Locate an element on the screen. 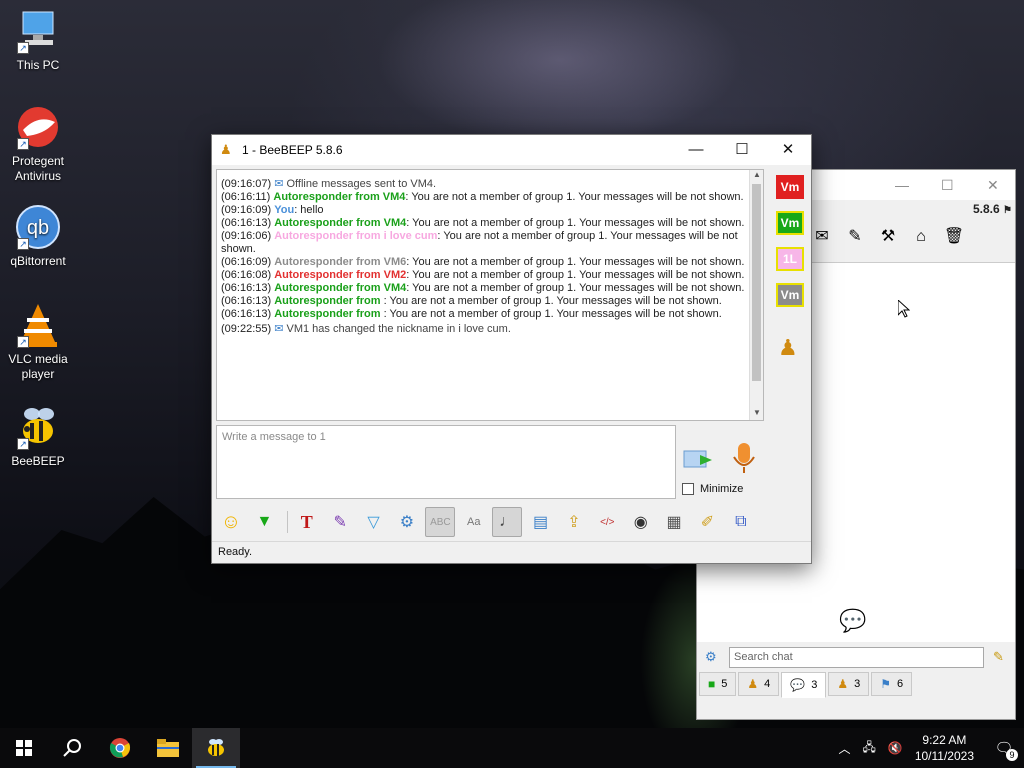 The width and height of the screenshot is (1024, 768). tab-users: ■ 5 is located at coordinates (718, 684).